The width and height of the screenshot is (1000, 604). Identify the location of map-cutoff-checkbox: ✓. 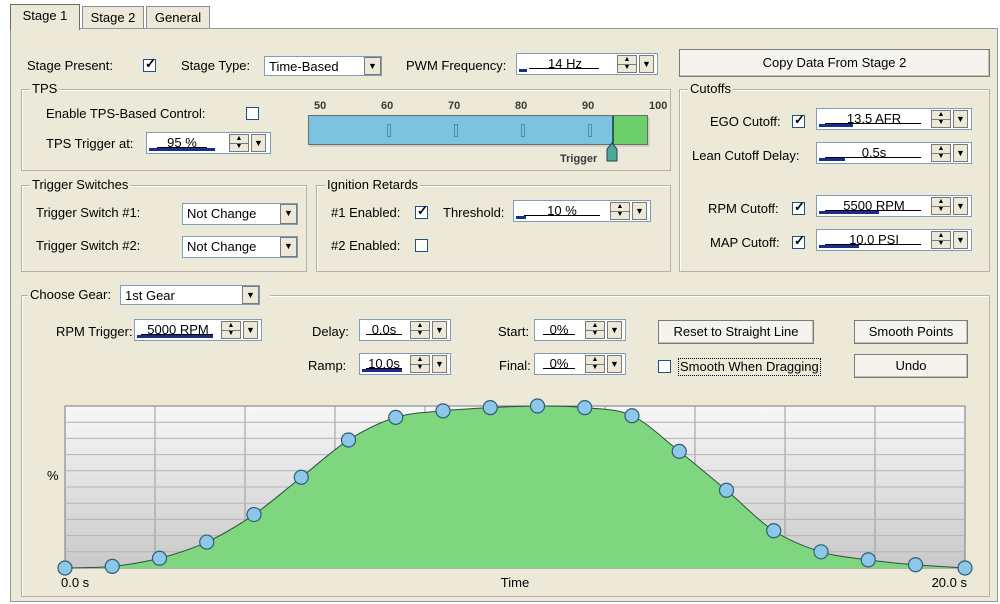
(798, 241).